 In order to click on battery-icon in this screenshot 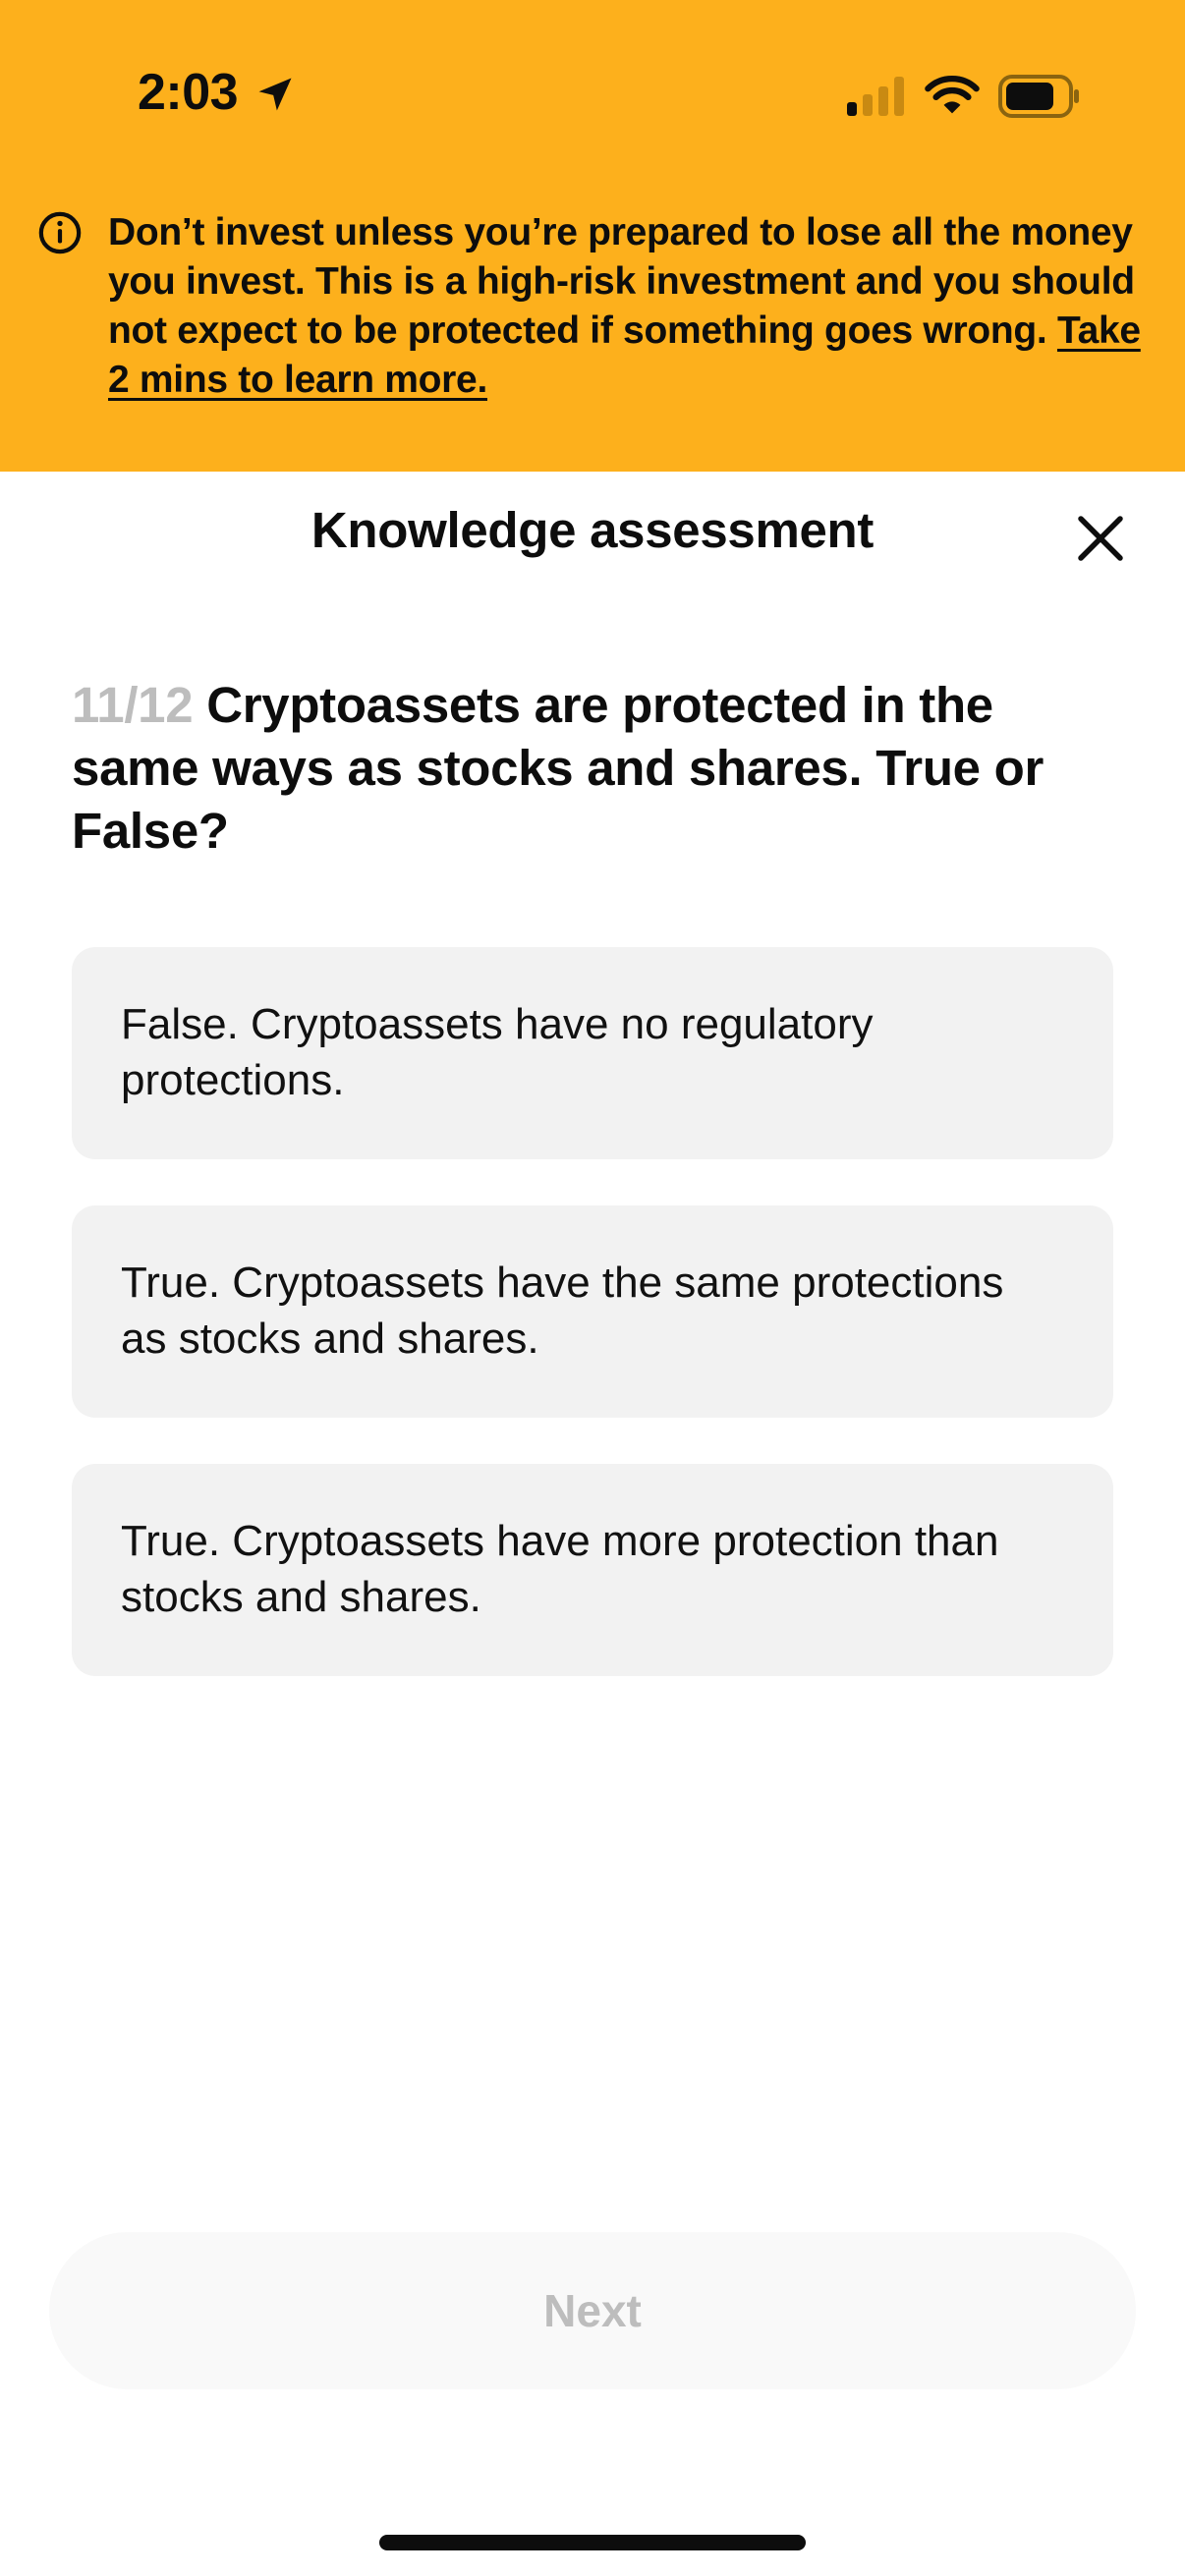, I will do `click(1038, 96)`.